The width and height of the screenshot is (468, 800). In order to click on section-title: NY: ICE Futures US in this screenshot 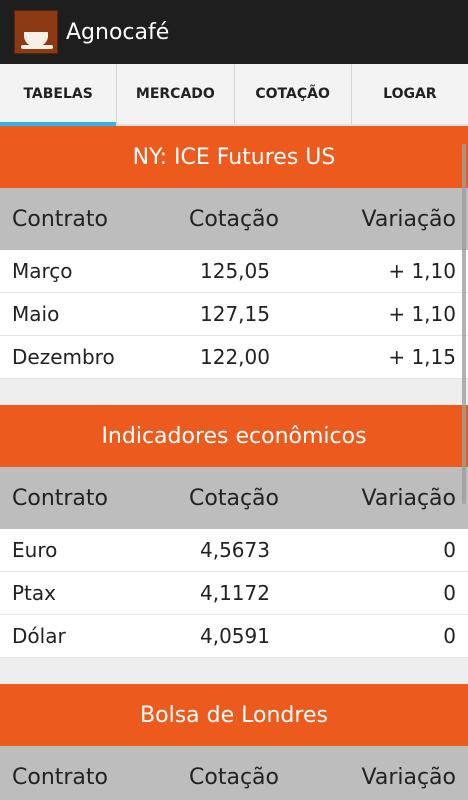, I will do `click(234, 157)`.